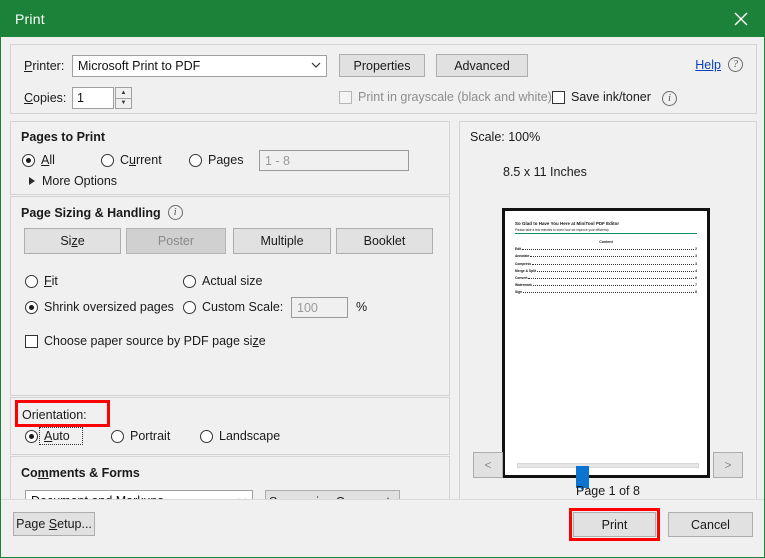 This screenshot has width=765, height=558. Describe the element at coordinates (250, 436) in the screenshot. I see `radio-orientation-landscape-label: Landscape` at that location.